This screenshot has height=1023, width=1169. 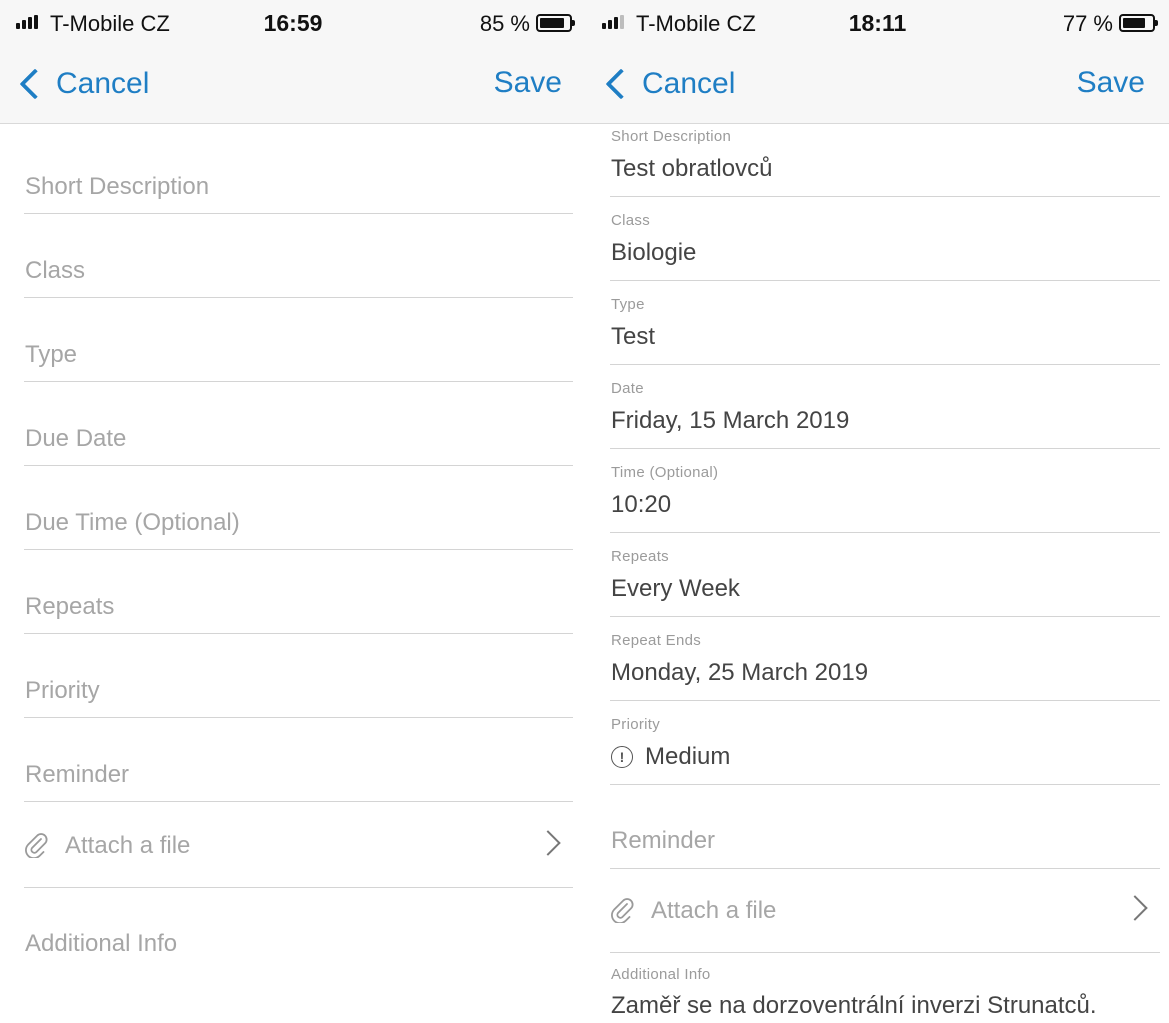 I want to click on class-field: Class Biologie, so click(x=885, y=239).